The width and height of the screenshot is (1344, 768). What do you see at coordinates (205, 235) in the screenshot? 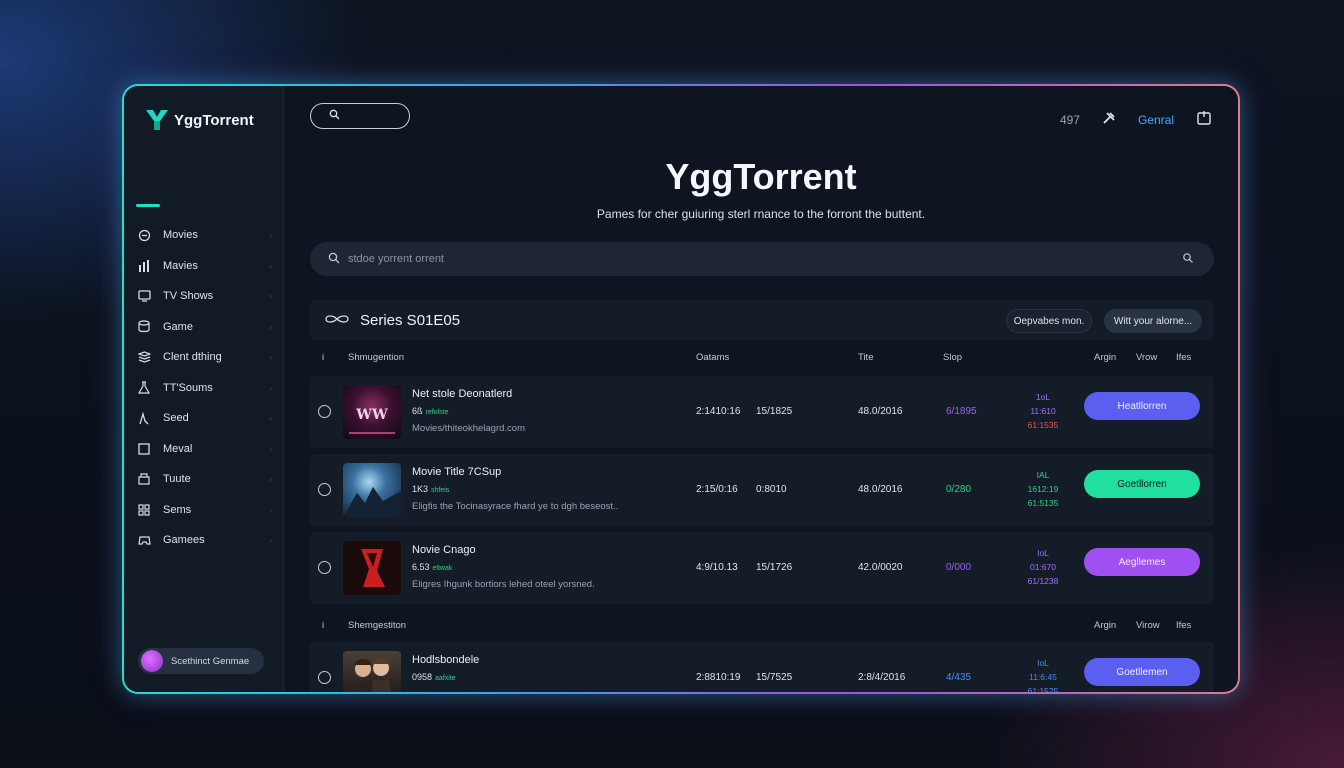
I see `sidebar-item-movies: Movies ›` at bounding box center [205, 235].